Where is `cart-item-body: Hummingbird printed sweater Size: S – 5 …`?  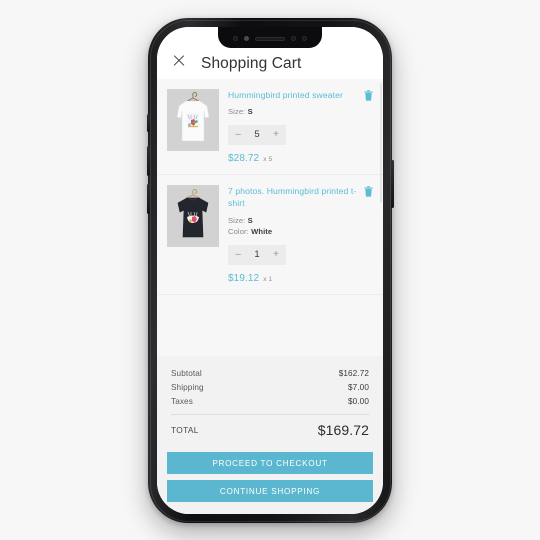
cart-item-body: Hummingbird printed sweater Size: S – 5 … is located at coordinates (300, 126).